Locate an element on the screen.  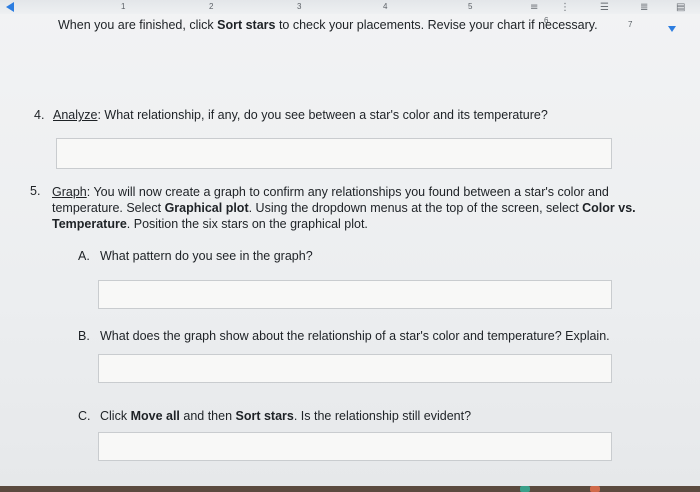
q5c-letter: C. is located at coordinates (84, 416).